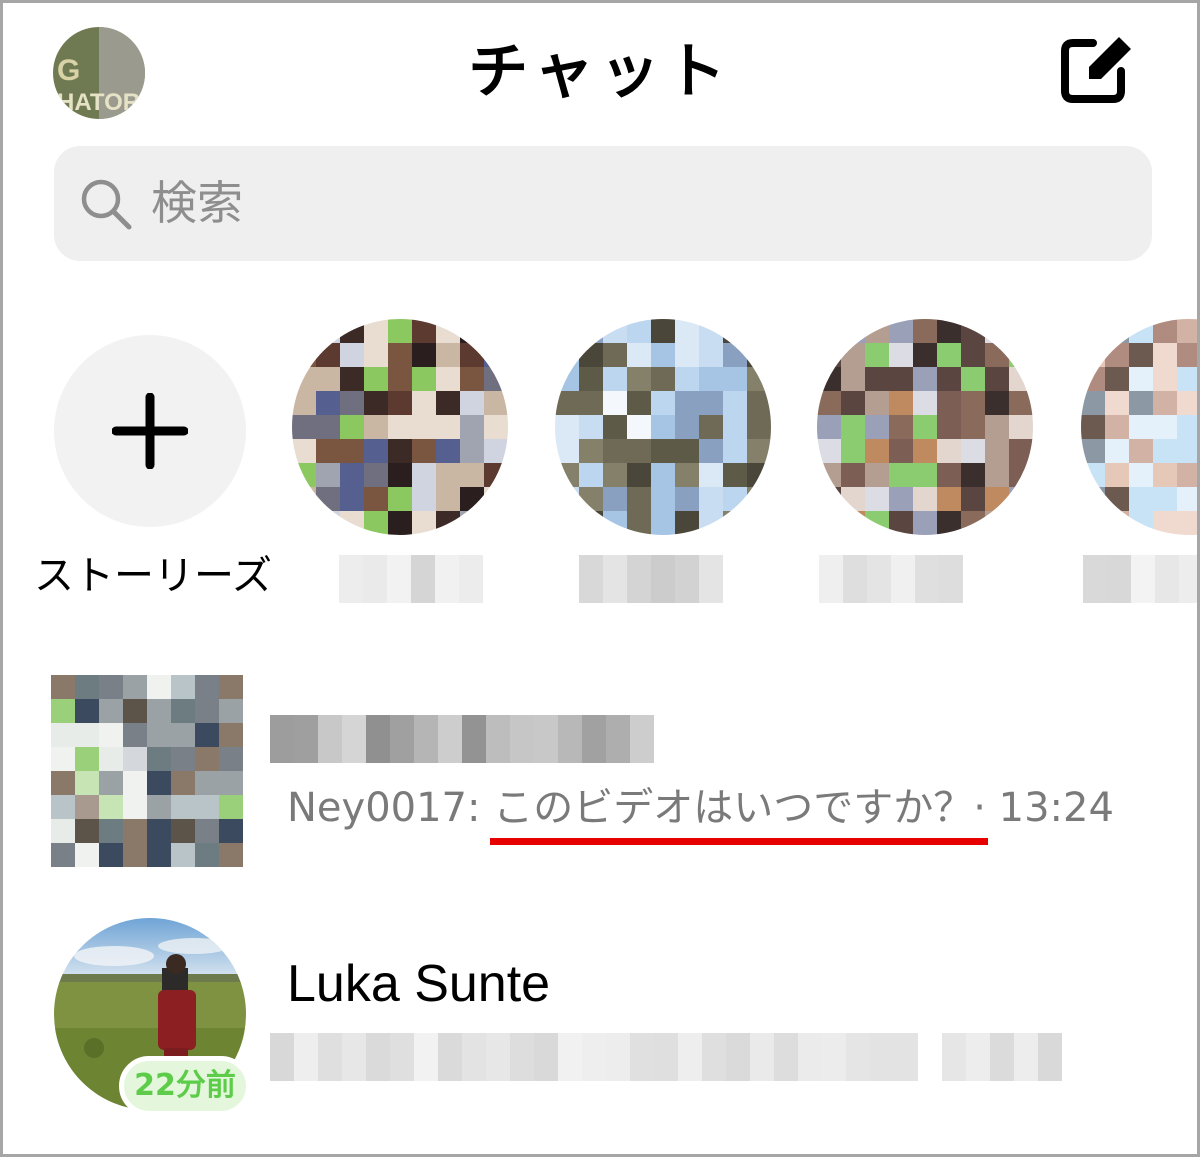 This screenshot has width=1200, height=1157. What do you see at coordinates (1056, 808) in the screenshot?
I see `message-time: 13:24` at bounding box center [1056, 808].